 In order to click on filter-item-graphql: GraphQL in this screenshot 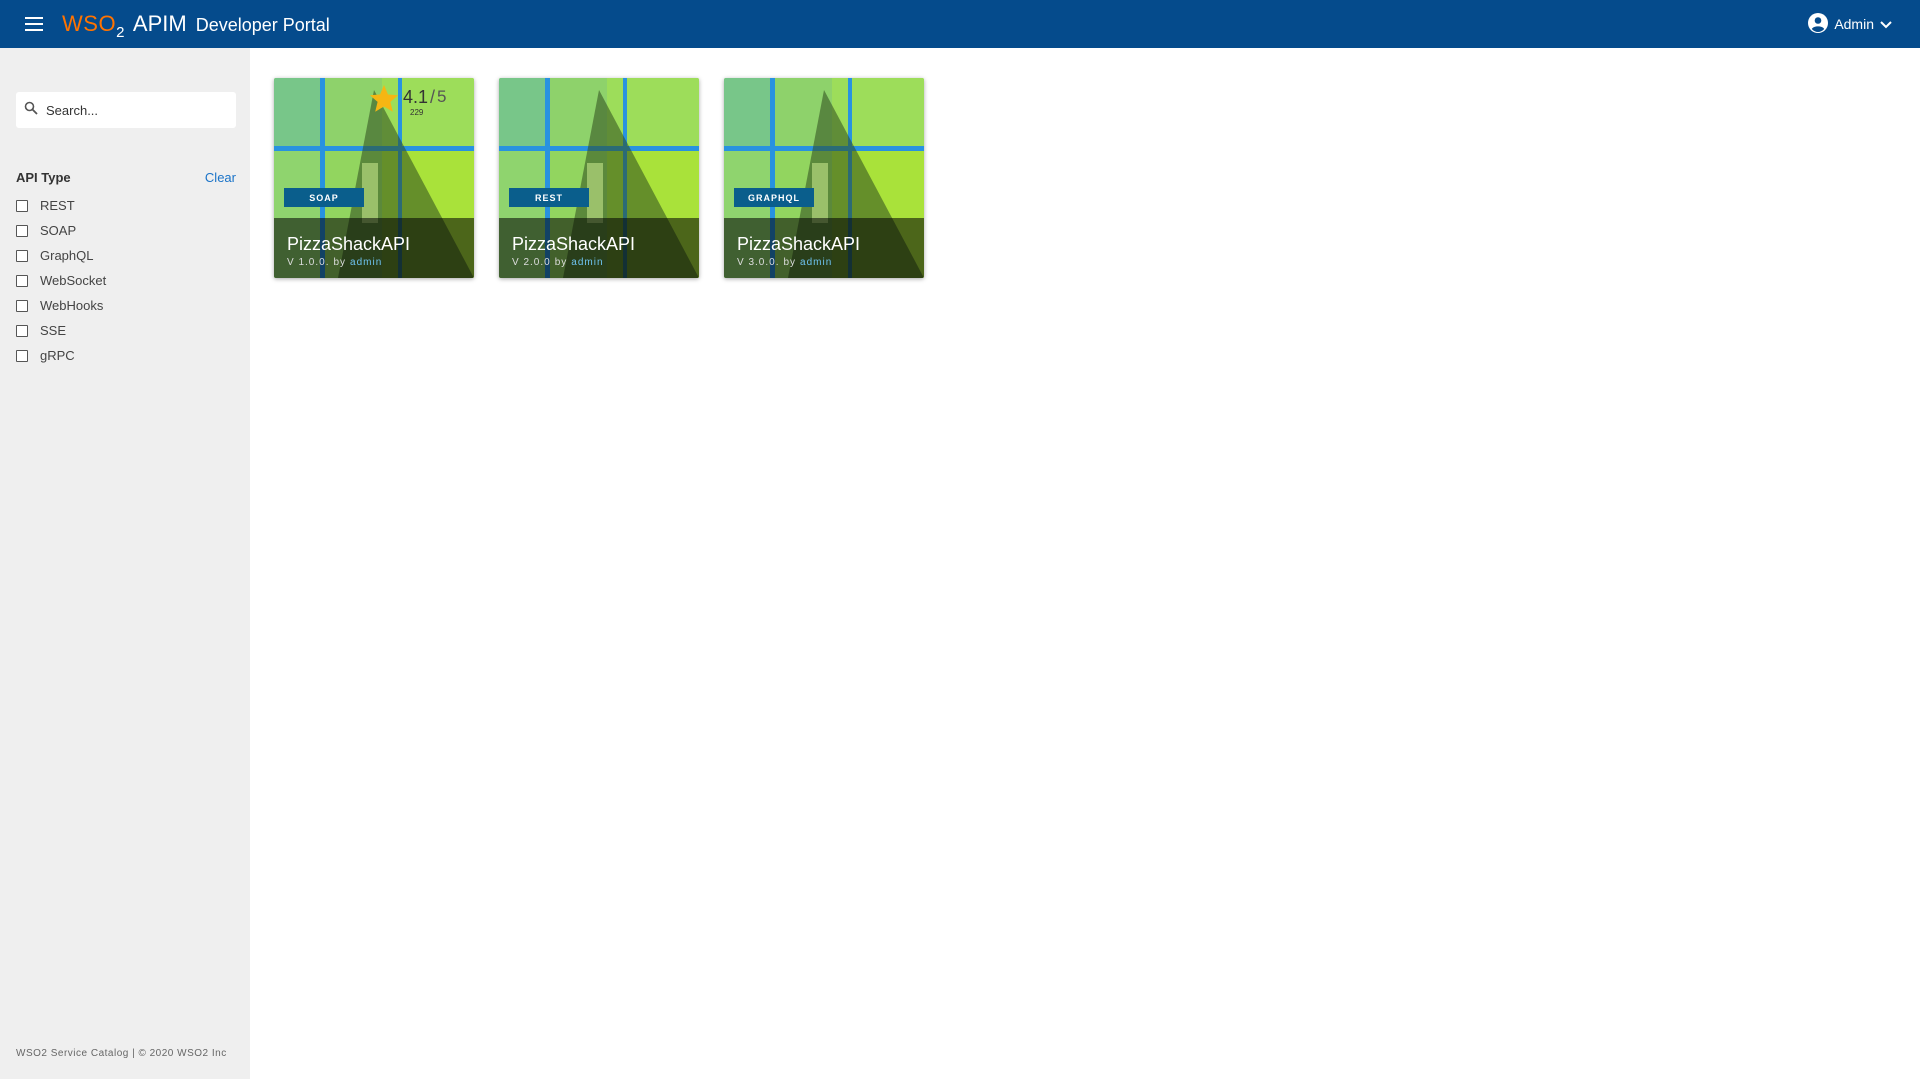, I will do `click(61, 255)`.